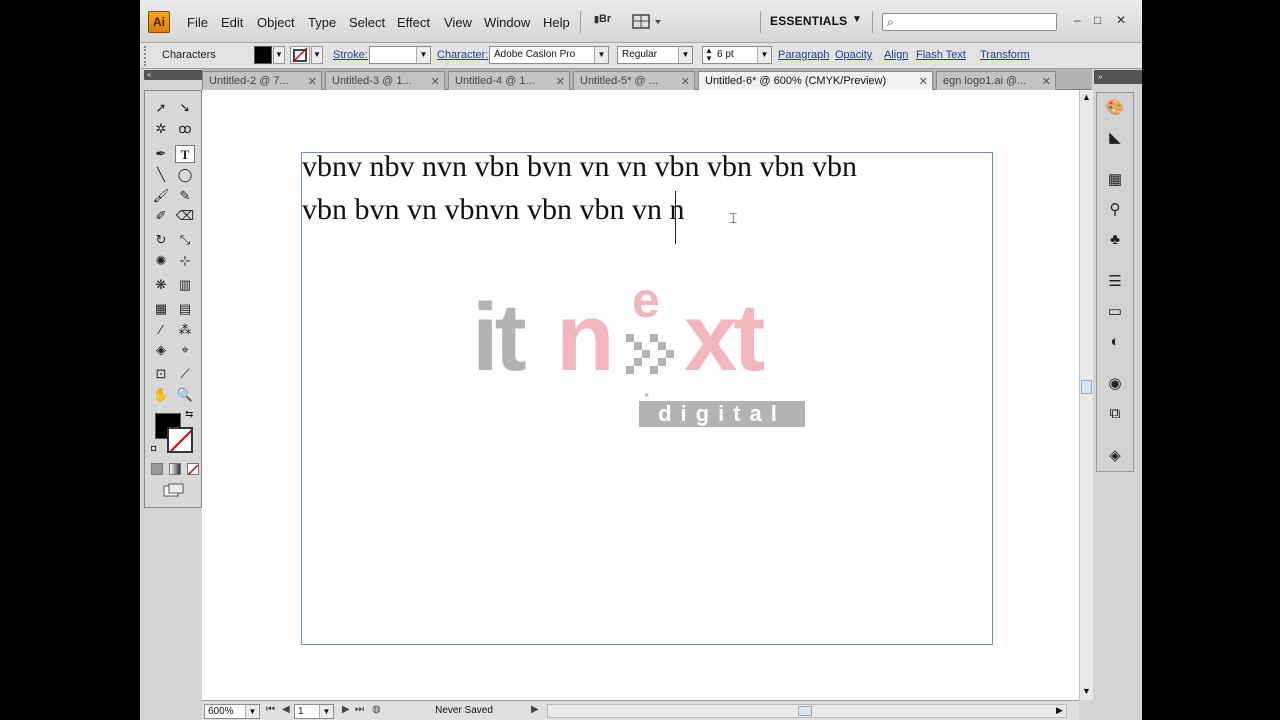 This screenshot has width=1280, height=720. I want to click on swatches-panel-icon: ▦, so click(1115, 180).